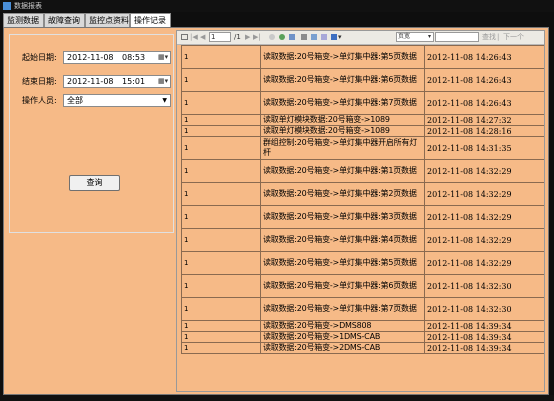 The width and height of the screenshot is (554, 401). I want to click on tab-monitor-point-info: 监控点资料, so click(107, 20).